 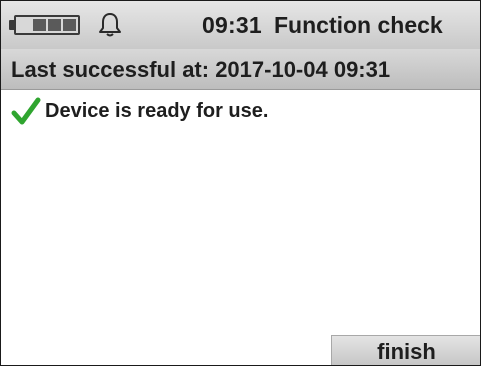 I want to click on last-success-banner: Last successful at: 2017-10-04 09:31, so click(x=240, y=69).